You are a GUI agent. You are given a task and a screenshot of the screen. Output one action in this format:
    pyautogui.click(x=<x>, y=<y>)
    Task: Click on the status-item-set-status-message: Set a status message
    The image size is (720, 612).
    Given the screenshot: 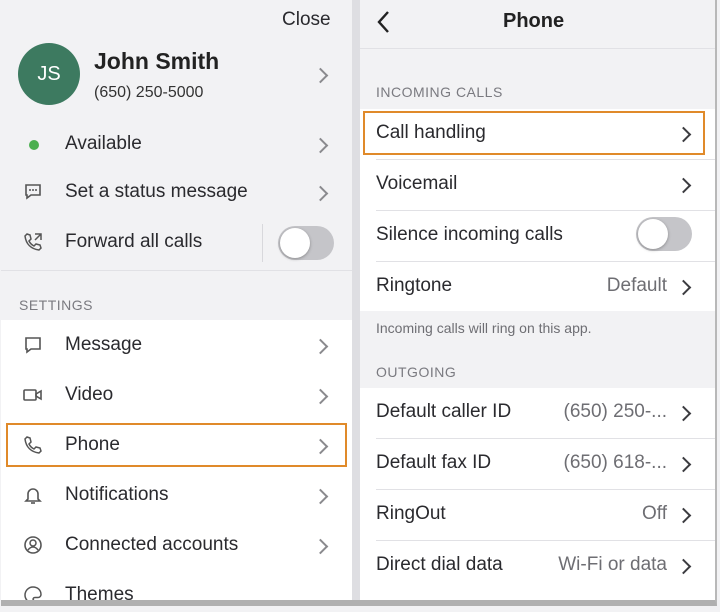 What is the action you would take?
    pyautogui.click(x=176, y=193)
    